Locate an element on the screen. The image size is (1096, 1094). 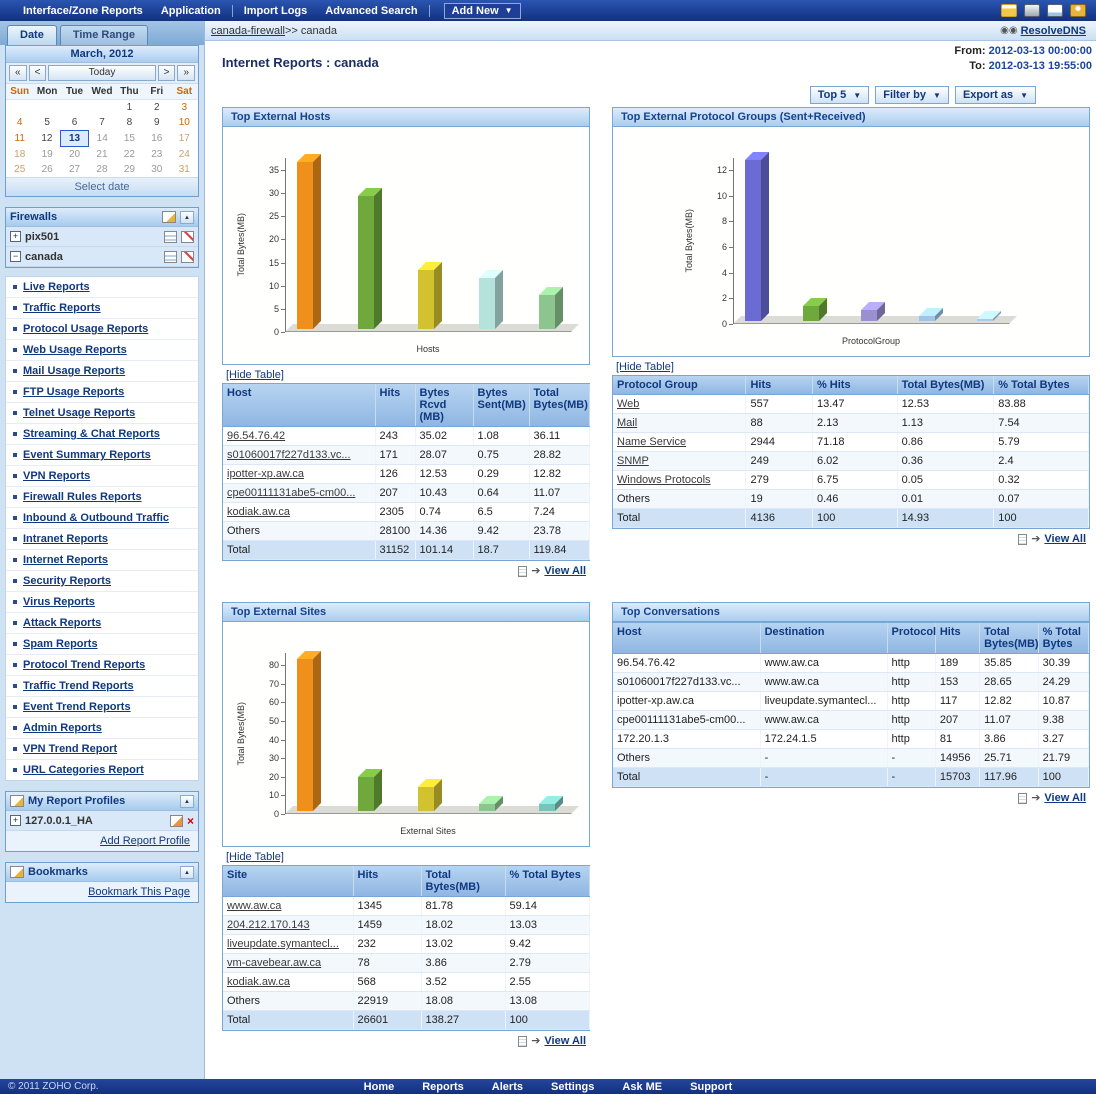
sidebar-item-internet-reports: Internet Reports is located at coordinates (102, 560).